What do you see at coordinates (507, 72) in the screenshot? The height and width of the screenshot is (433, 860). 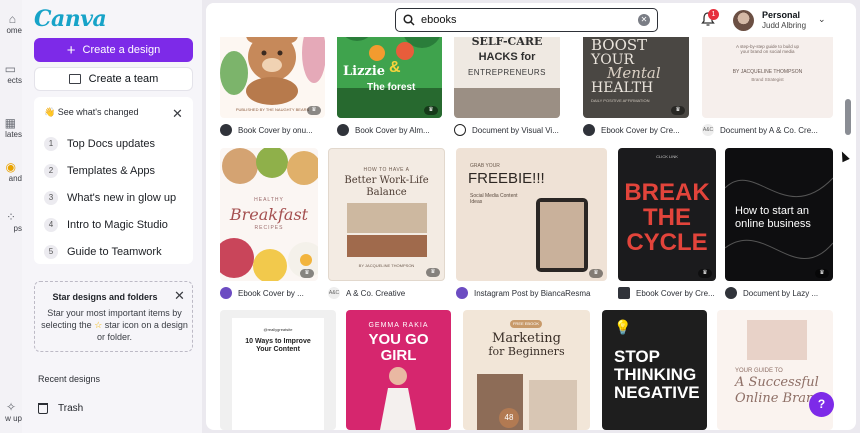 I see `card-text: ENTREPRENEURS` at bounding box center [507, 72].